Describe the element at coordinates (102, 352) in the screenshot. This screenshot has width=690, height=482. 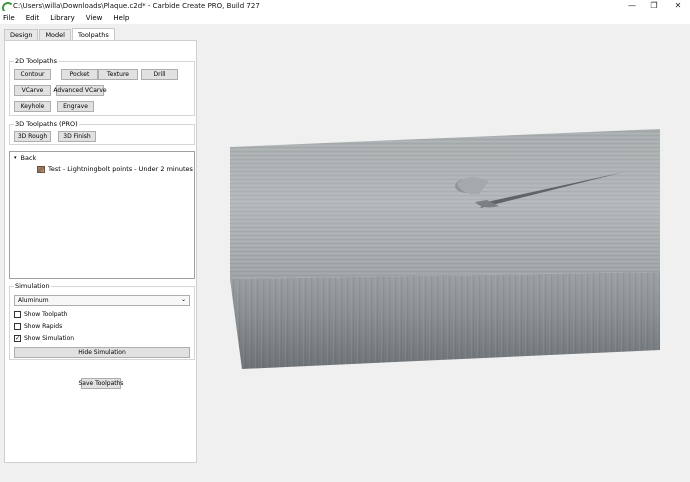
I see `hide-simulation-button: Hide Simulation` at that location.